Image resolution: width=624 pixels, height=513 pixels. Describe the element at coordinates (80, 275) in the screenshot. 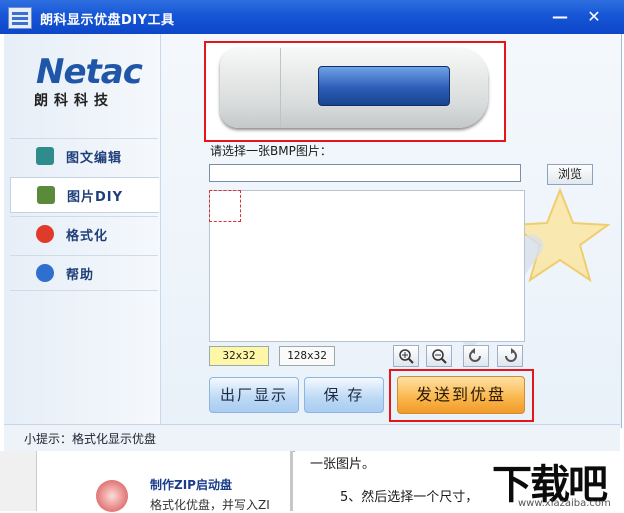

I see `sidebar-item-label: 帮助` at that location.